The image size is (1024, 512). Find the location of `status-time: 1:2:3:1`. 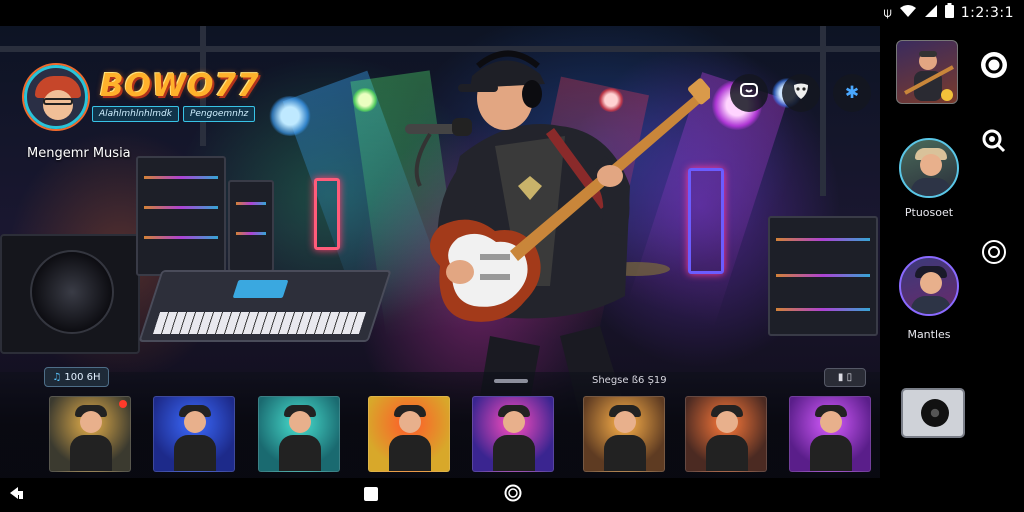

status-time: 1:2:3:1 is located at coordinates (987, 13).